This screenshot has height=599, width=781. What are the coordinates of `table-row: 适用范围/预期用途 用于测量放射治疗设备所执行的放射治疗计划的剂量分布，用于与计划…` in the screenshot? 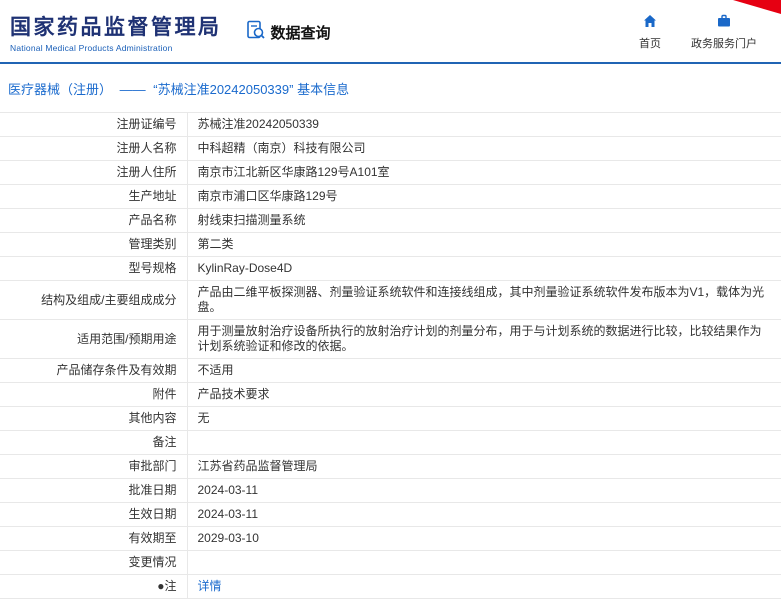 It's located at (390, 339).